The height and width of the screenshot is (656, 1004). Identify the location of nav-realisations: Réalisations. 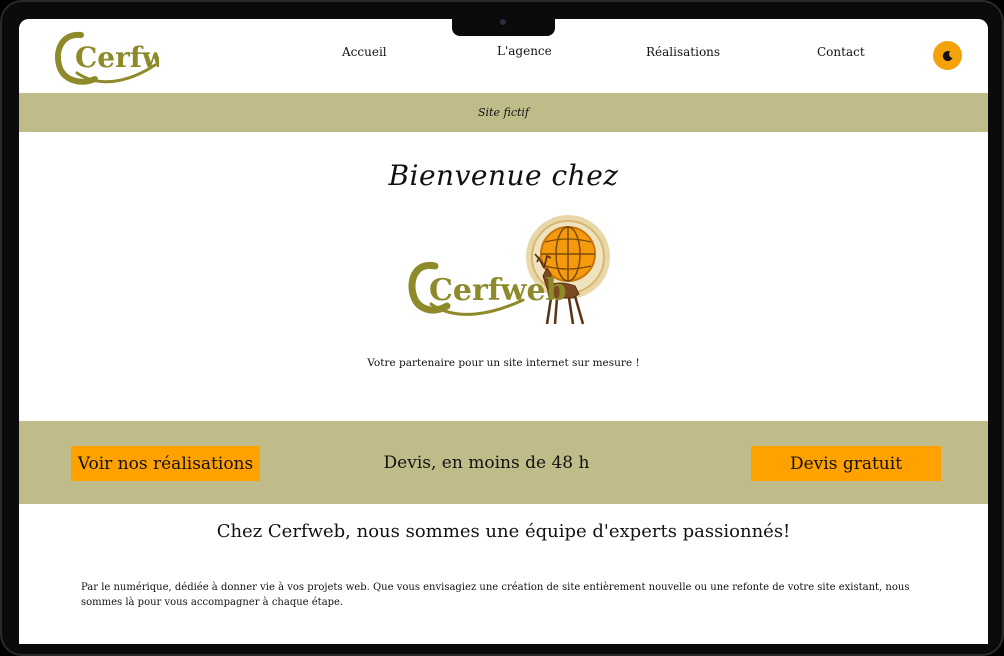
(683, 52).